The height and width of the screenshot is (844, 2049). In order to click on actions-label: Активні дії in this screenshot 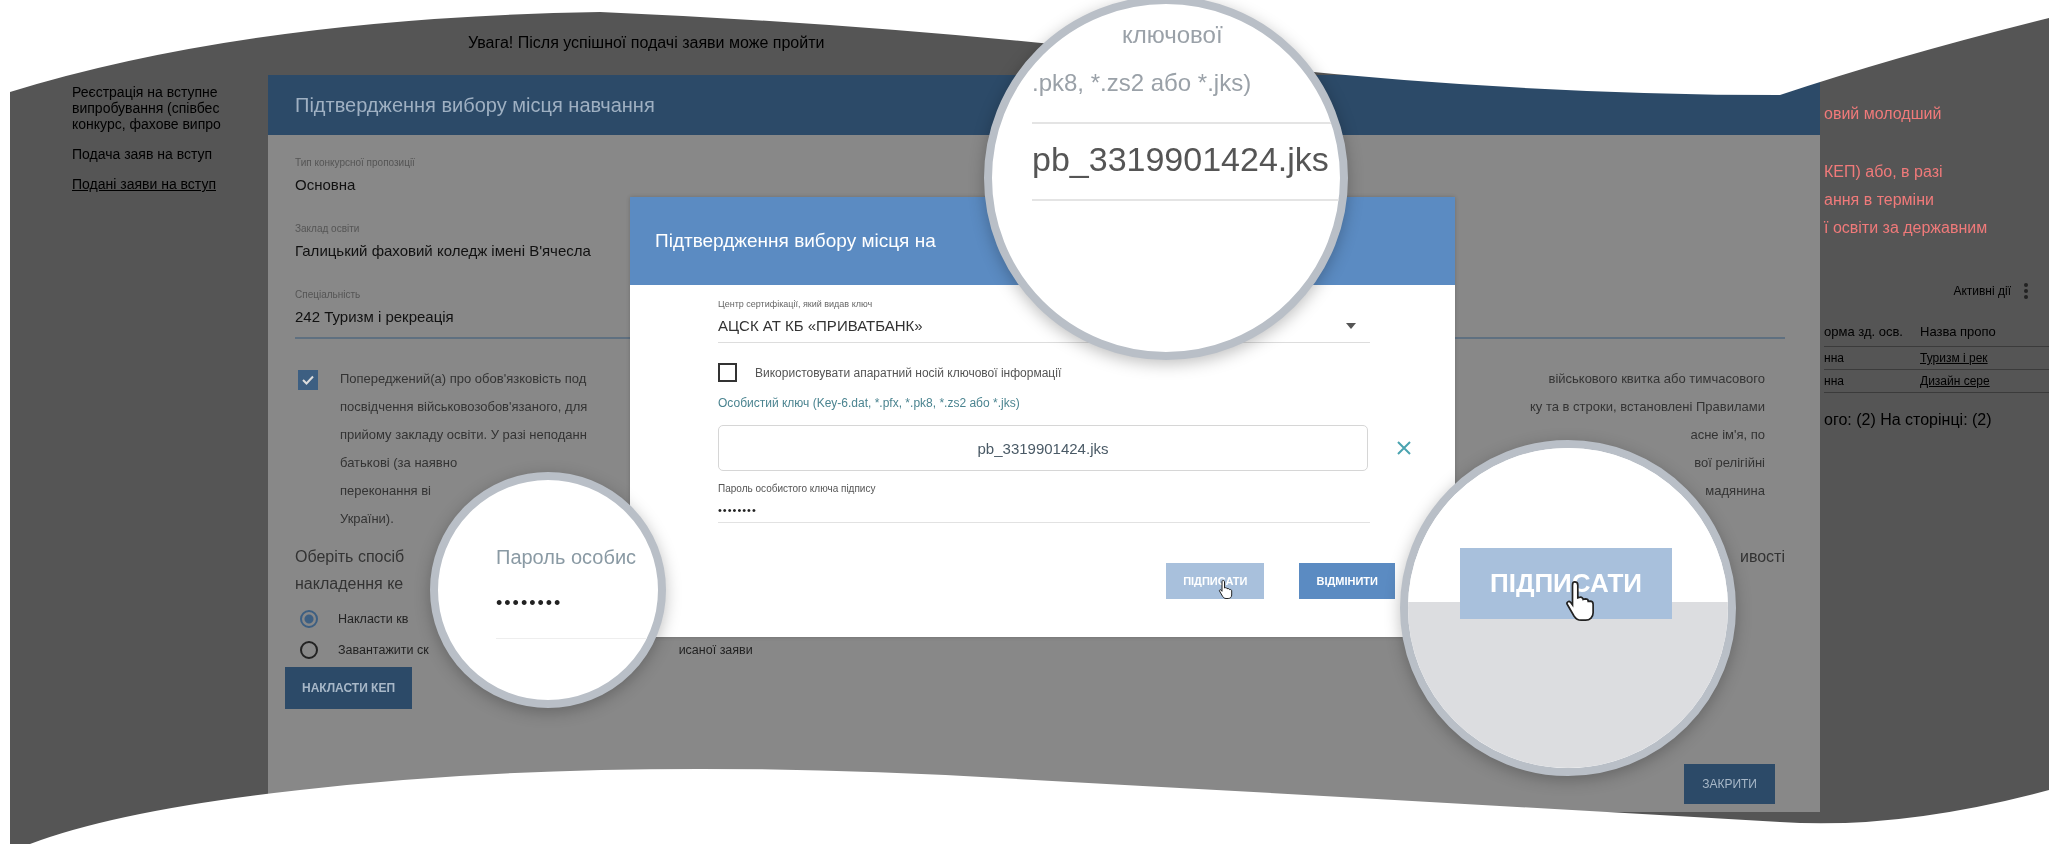, I will do `click(1982, 291)`.